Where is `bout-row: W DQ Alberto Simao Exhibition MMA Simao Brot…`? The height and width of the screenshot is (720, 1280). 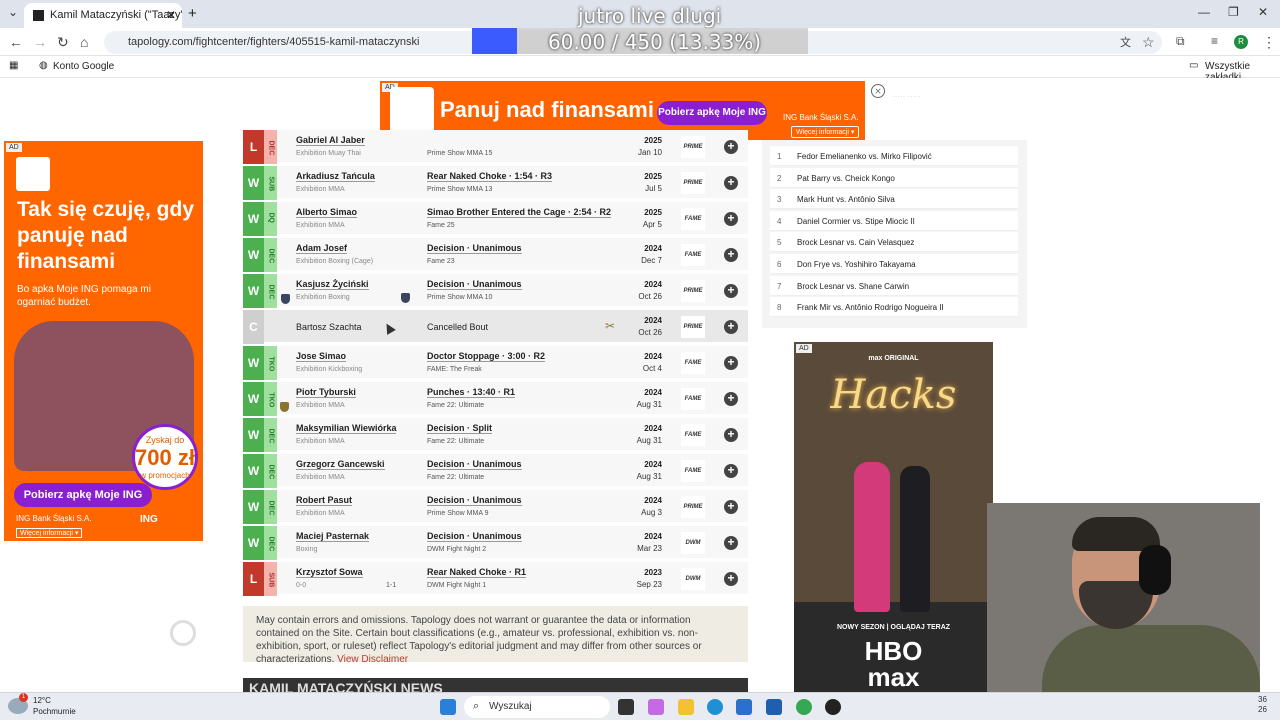
bout-row: W DQ Alberto Simao Exhibition MMA Simao Brot… is located at coordinates (495, 219).